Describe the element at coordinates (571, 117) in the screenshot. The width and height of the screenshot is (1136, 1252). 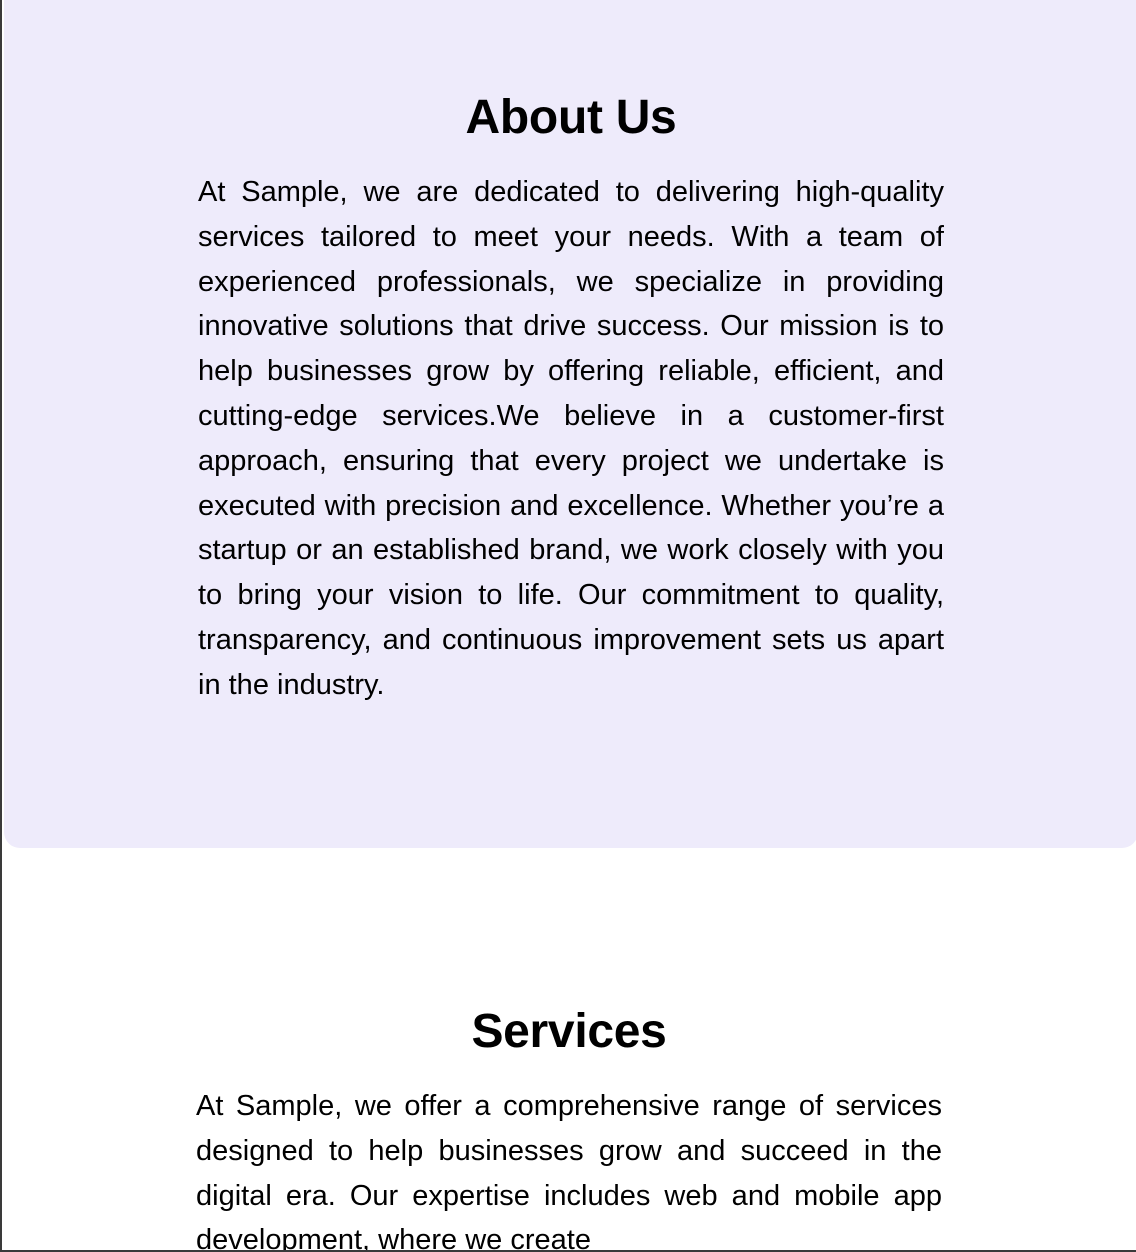
I see `about-title: About Us` at that location.